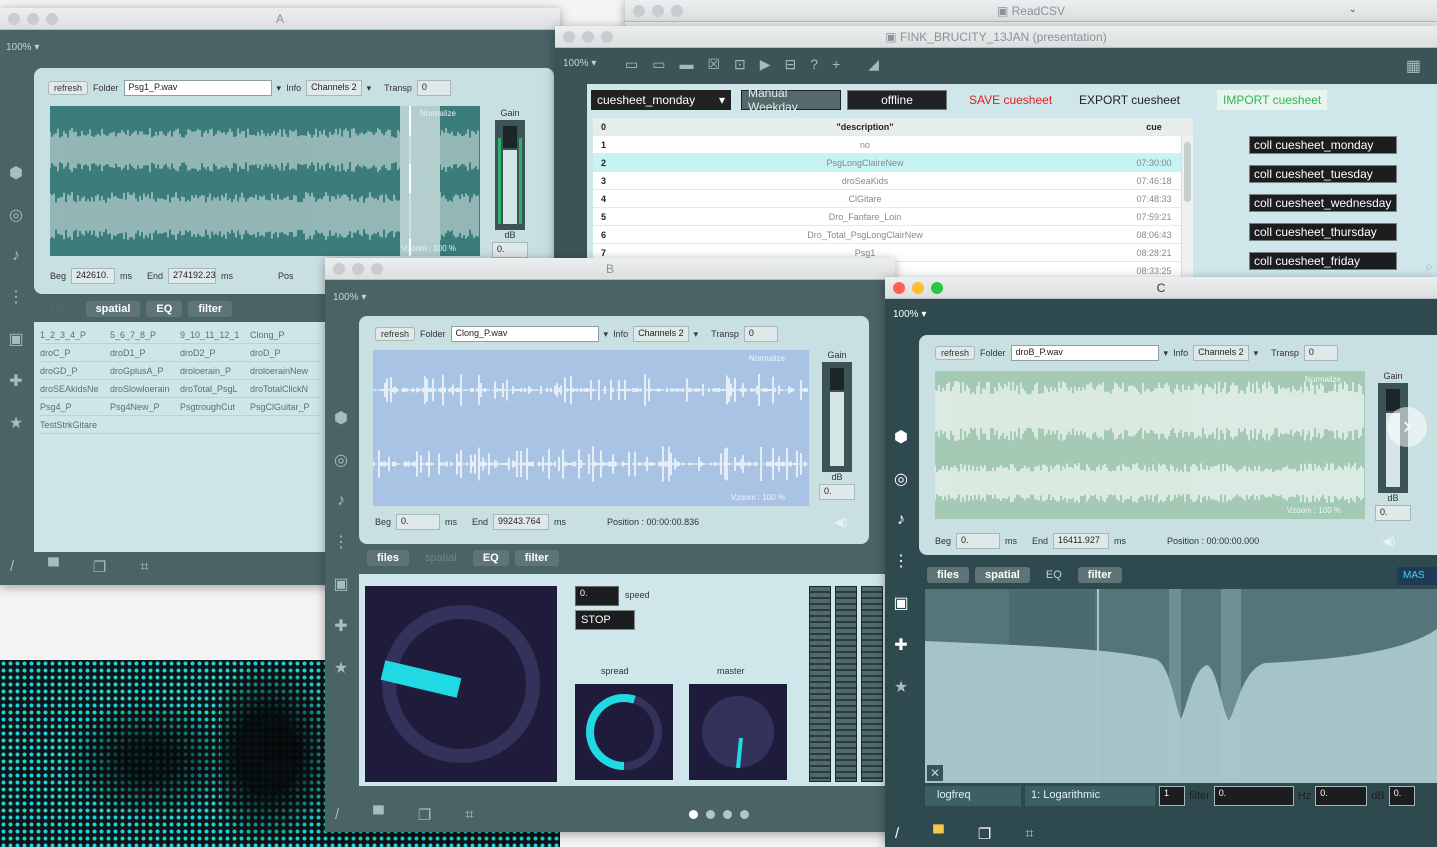  Describe the element at coordinates (765, 64) in the screenshot. I see `present-icon: ▶` at that location.